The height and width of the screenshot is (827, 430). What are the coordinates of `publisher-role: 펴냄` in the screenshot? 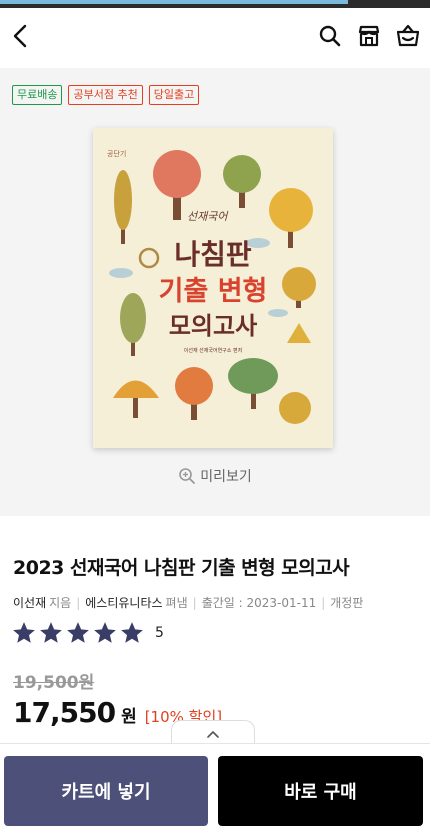 It's located at (176, 603).